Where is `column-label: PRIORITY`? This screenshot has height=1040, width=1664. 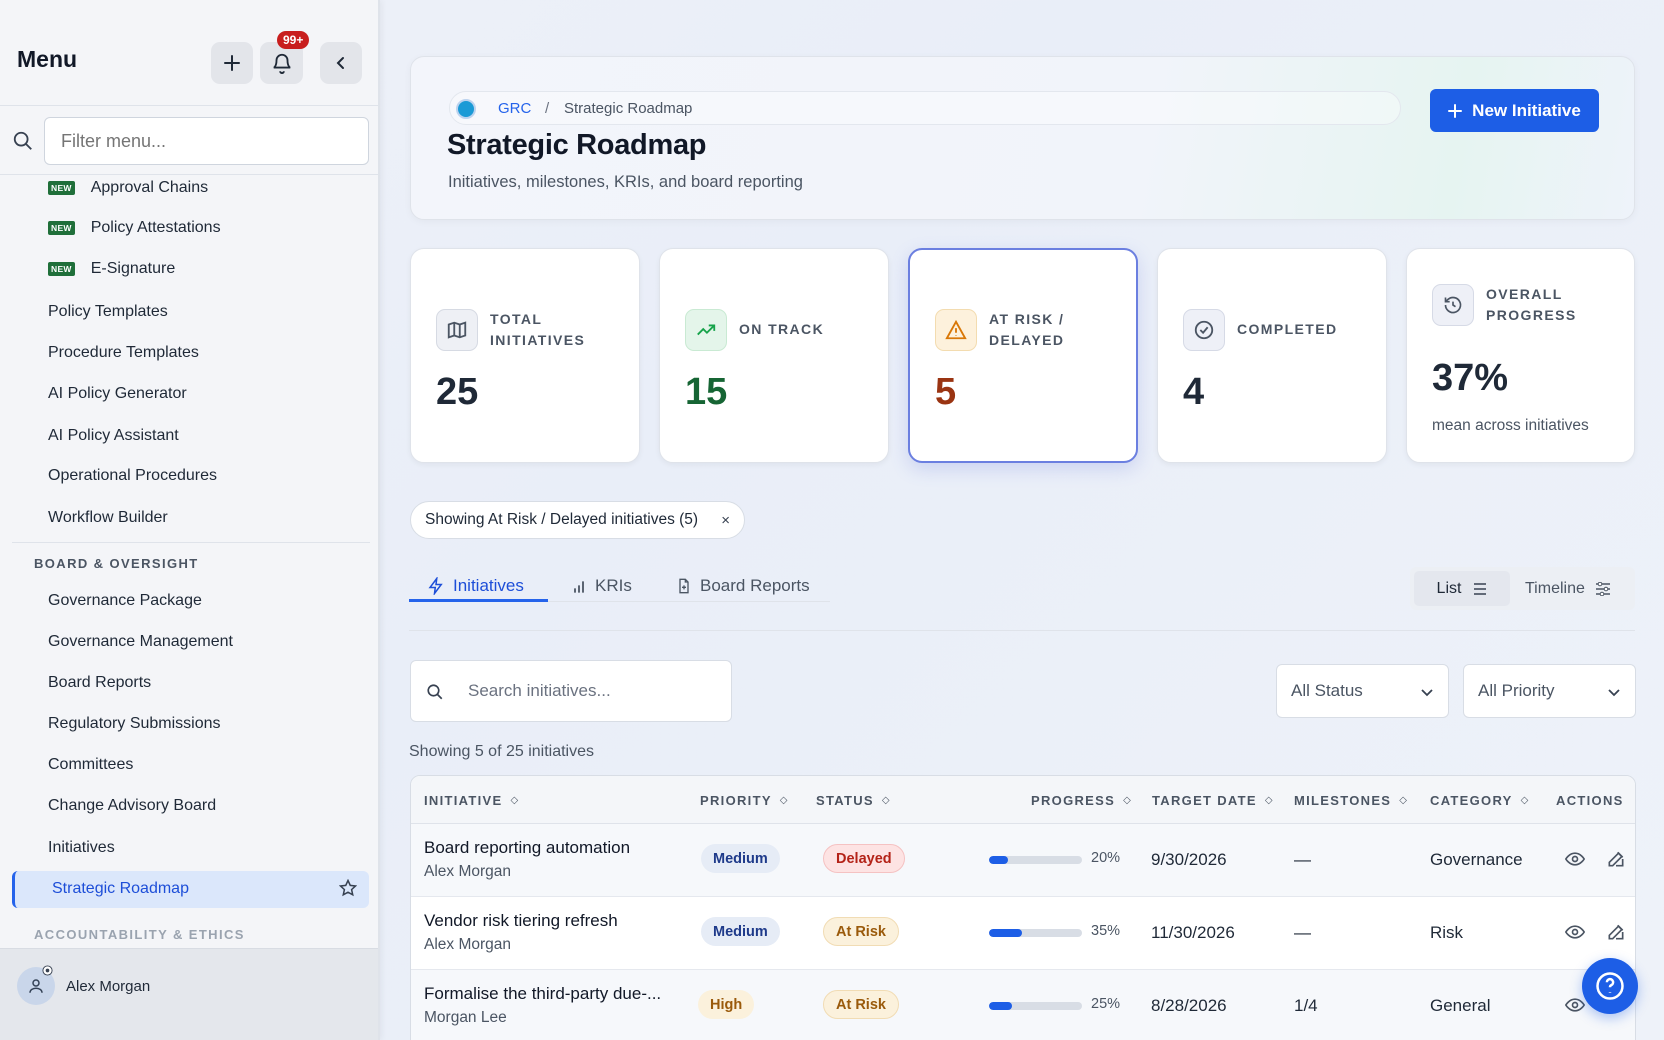 column-label: PRIORITY is located at coordinates (736, 800).